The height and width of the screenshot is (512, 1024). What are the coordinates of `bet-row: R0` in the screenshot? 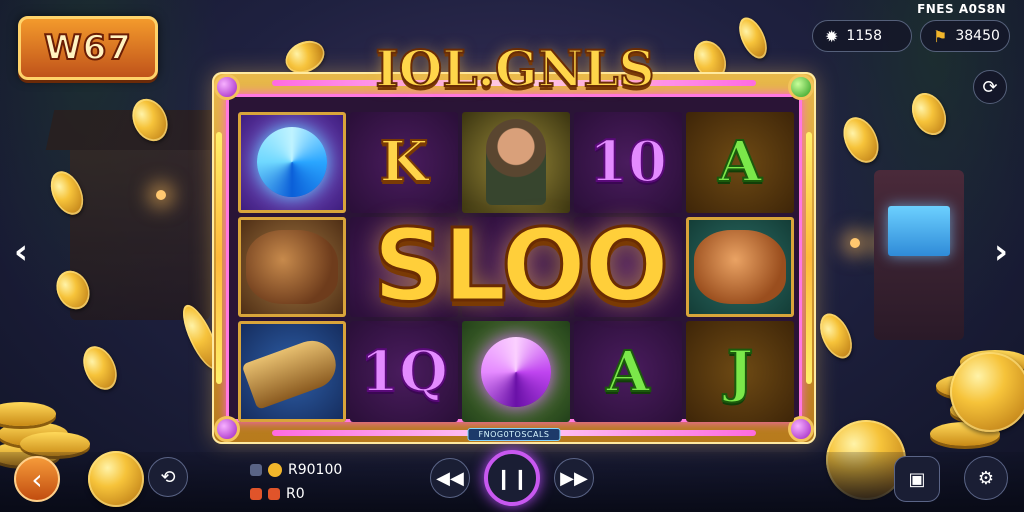 It's located at (277, 494).